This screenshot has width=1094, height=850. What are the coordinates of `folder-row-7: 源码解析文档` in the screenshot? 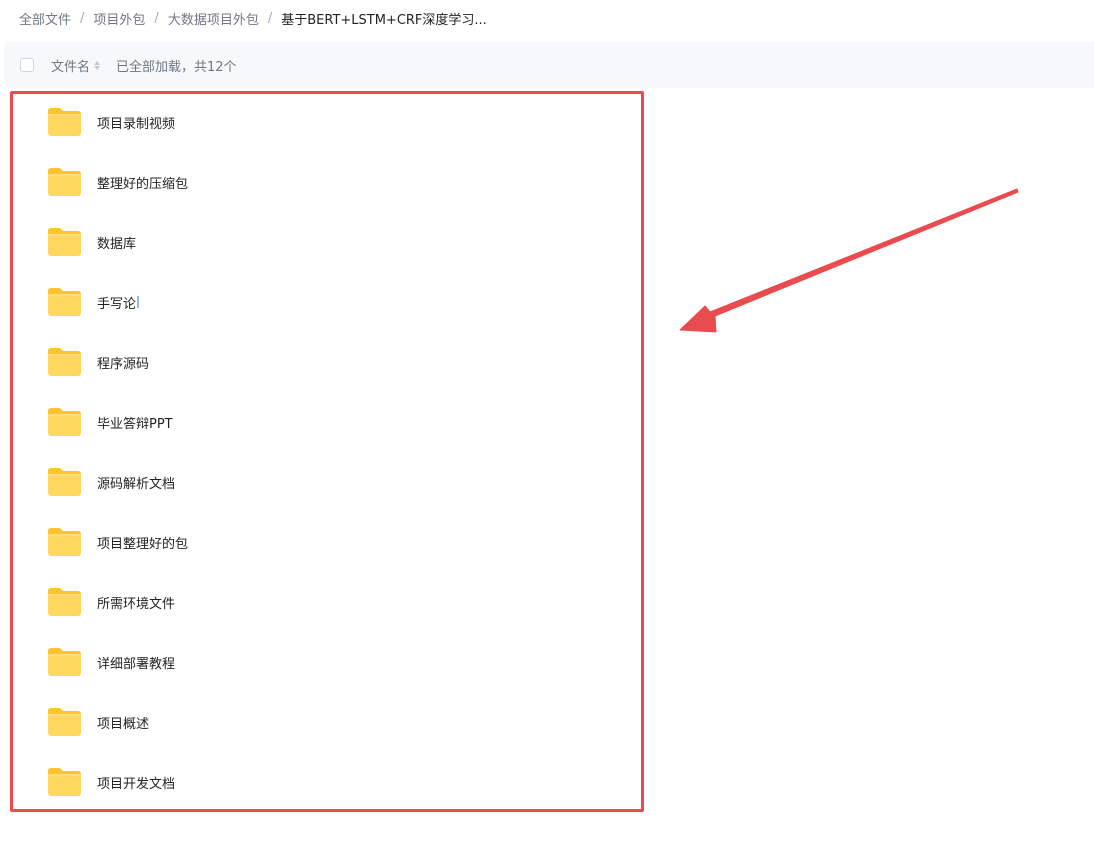 It's located at (325, 482).